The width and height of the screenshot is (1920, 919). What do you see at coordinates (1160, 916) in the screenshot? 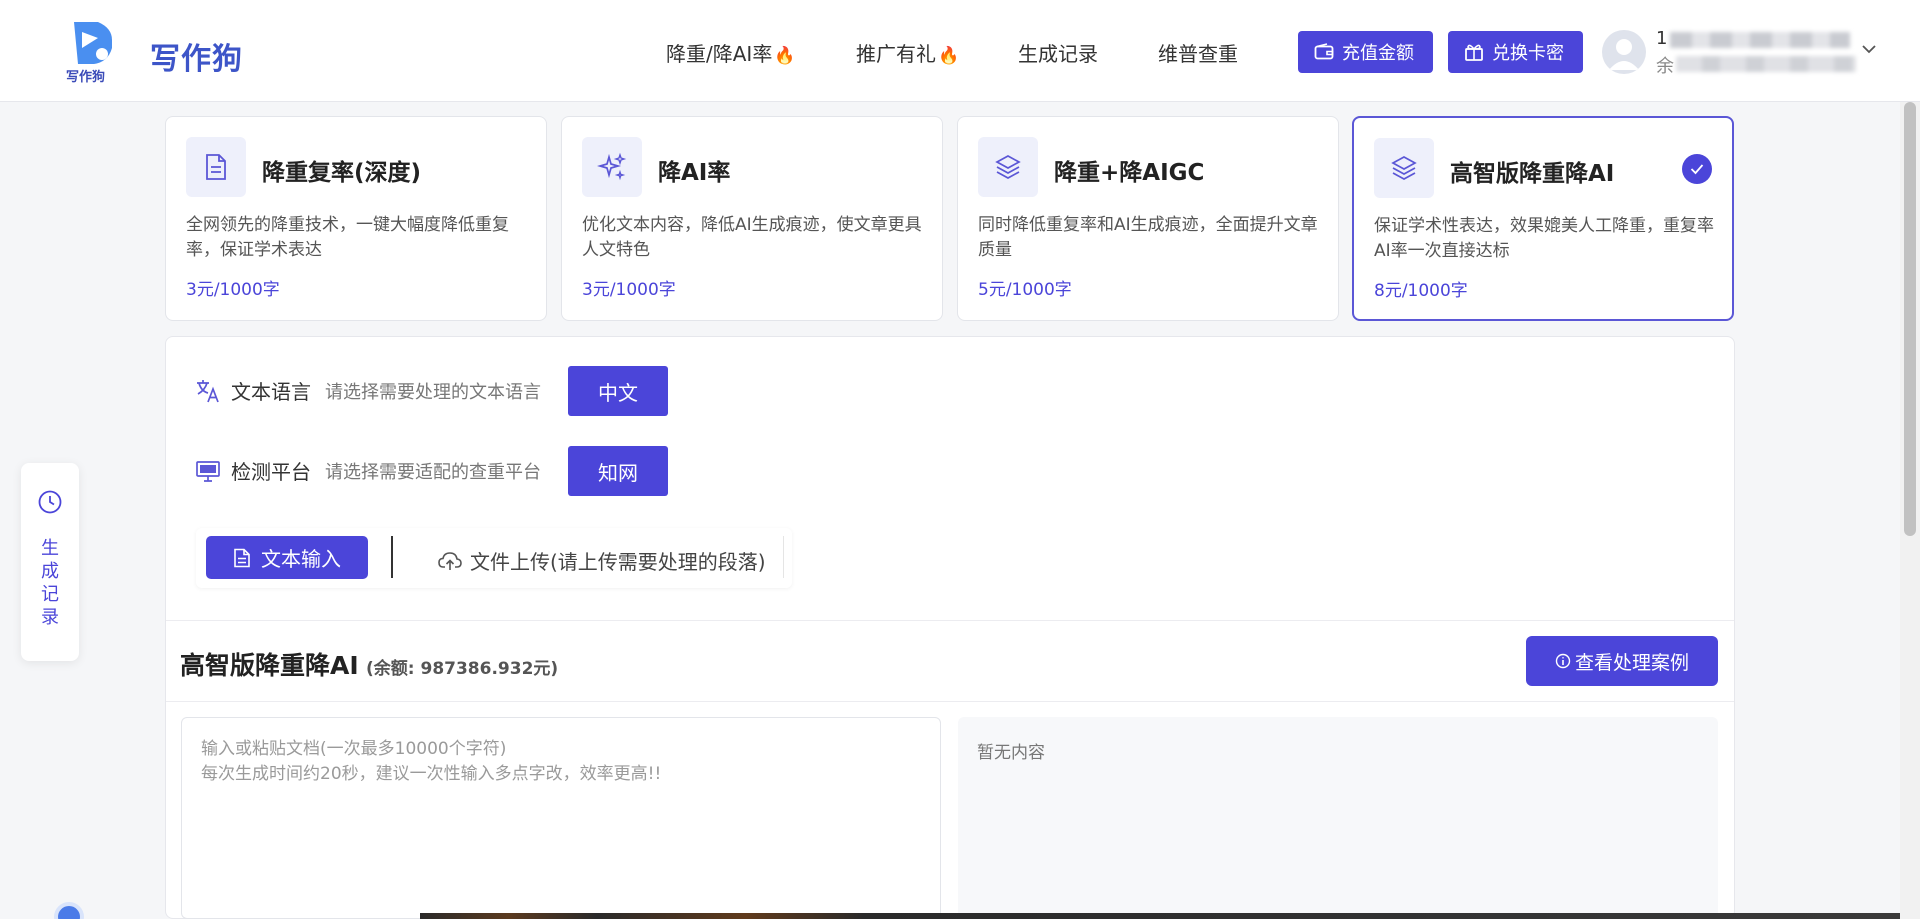
I see `taskbar-strip` at bounding box center [1160, 916].